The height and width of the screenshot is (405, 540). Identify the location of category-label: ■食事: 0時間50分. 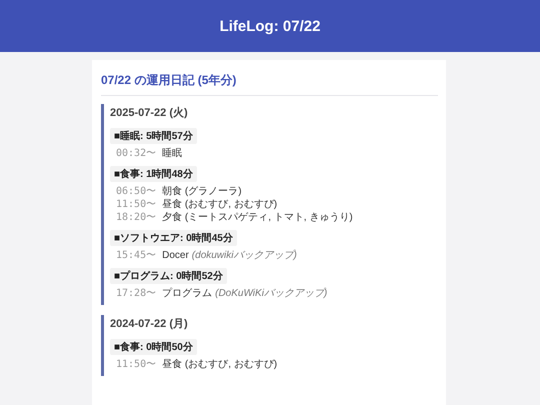
(153, 347).